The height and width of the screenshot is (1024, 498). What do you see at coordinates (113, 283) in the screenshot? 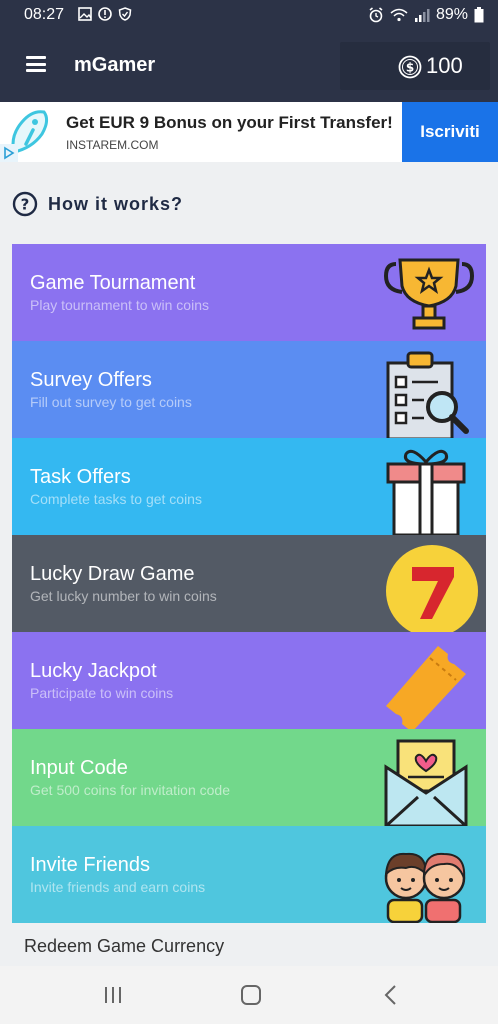
I see `card-title: Game Tournament` at bounding box center [113, 283].